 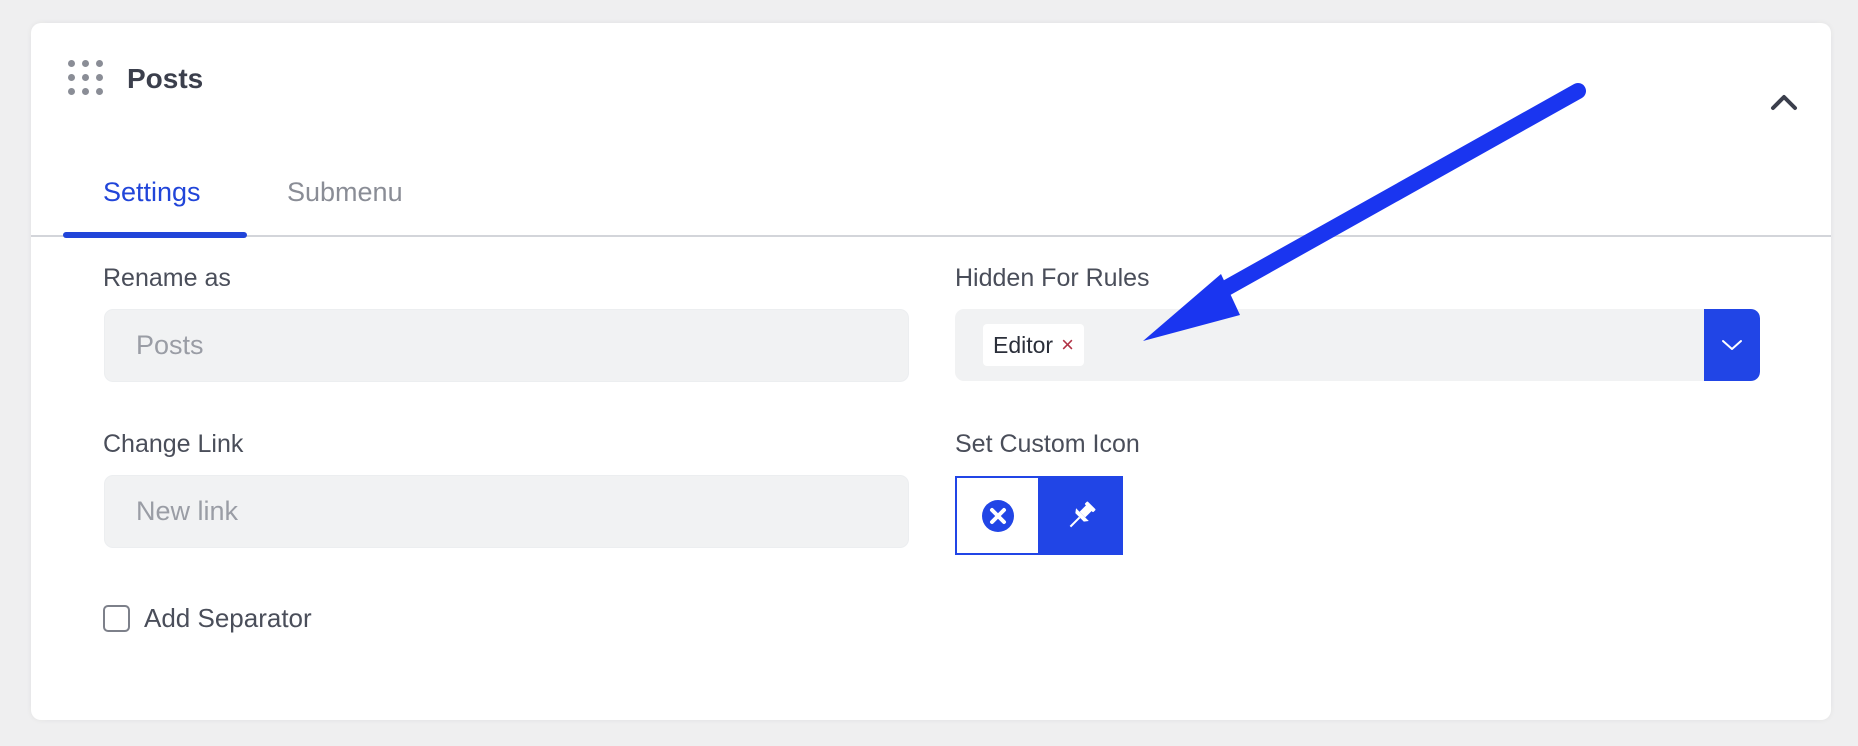 I want to click on collapse-button, so click(x=1784, y=102).